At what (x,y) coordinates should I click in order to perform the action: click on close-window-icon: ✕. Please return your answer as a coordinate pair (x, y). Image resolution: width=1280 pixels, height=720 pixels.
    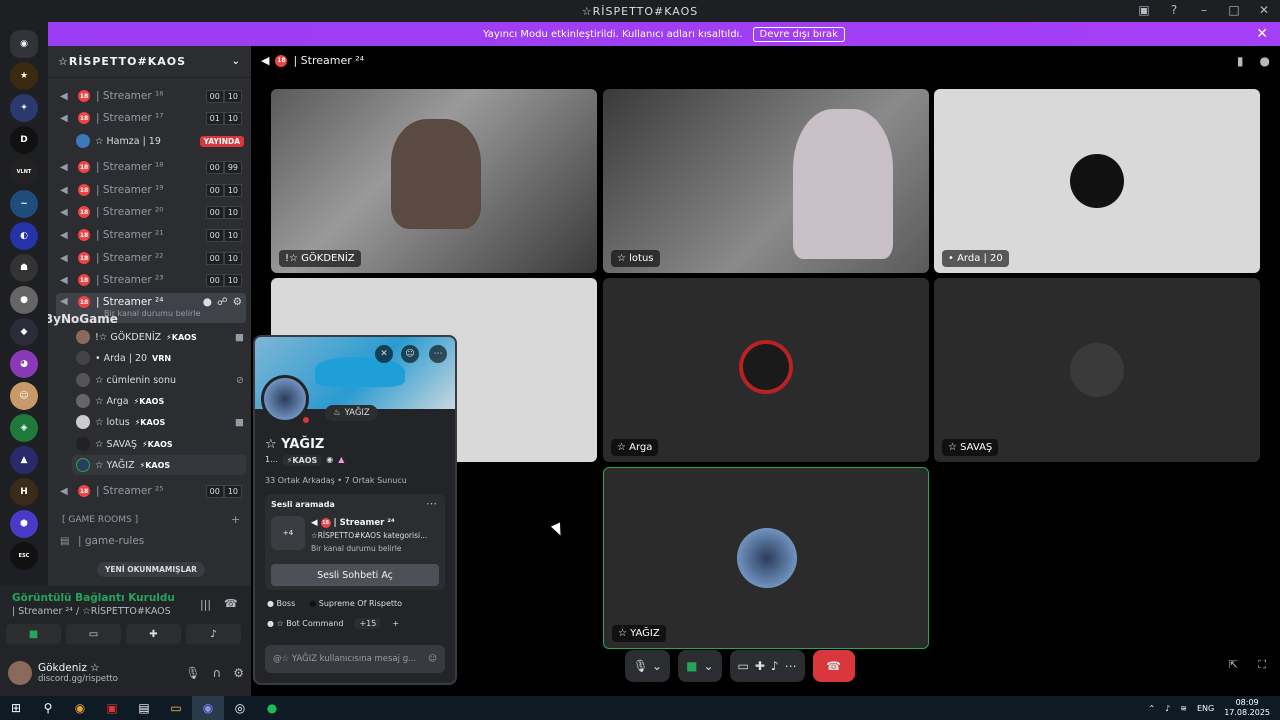
    Looking at the image, I should click on (1264, 10).